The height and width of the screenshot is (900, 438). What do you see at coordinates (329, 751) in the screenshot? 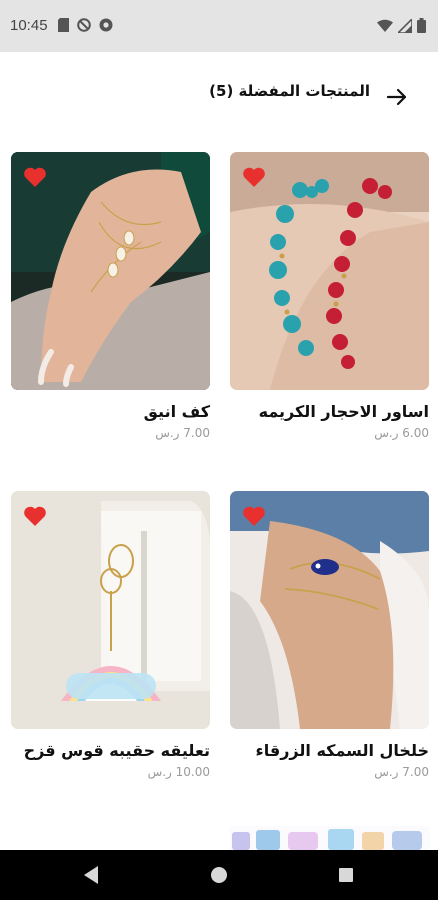
I see `product-name: خلخال السمكه الزرقاء` at bounding box center [329, 751].